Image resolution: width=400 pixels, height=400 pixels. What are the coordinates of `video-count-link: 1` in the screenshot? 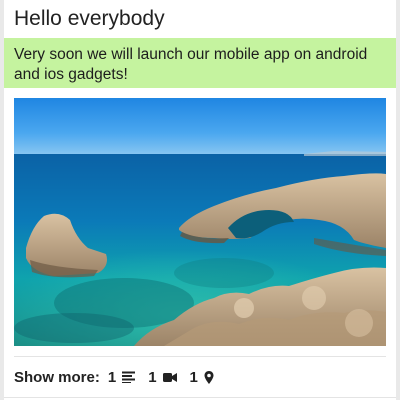 It's located at (162, 377).